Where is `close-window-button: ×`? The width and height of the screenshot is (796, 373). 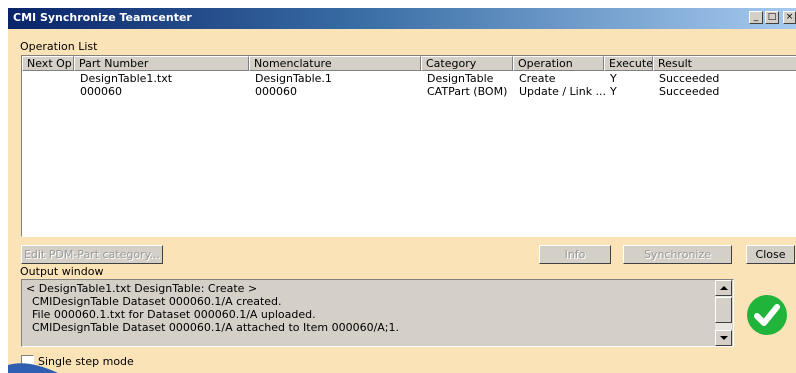
close-window-button: × is located at coordinates (789, 17).